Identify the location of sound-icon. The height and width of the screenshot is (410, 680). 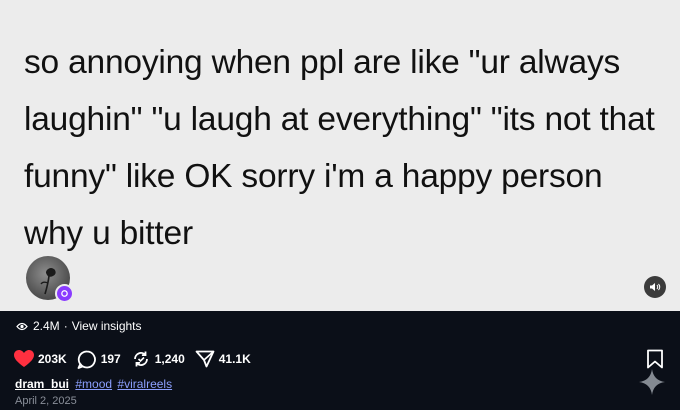
(655, 287).